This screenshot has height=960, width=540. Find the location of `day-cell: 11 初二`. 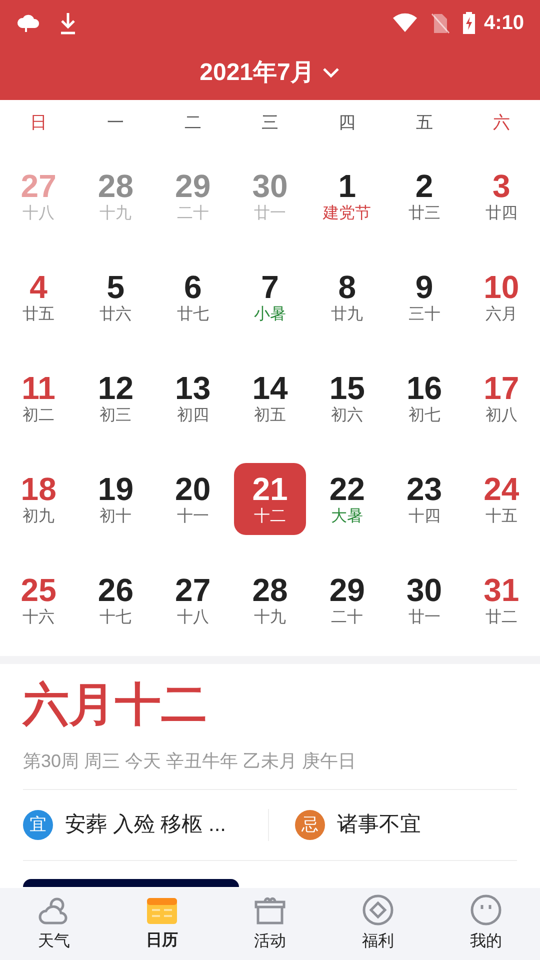

day-cell: 11 初二 is located at coordinates (38, 398).